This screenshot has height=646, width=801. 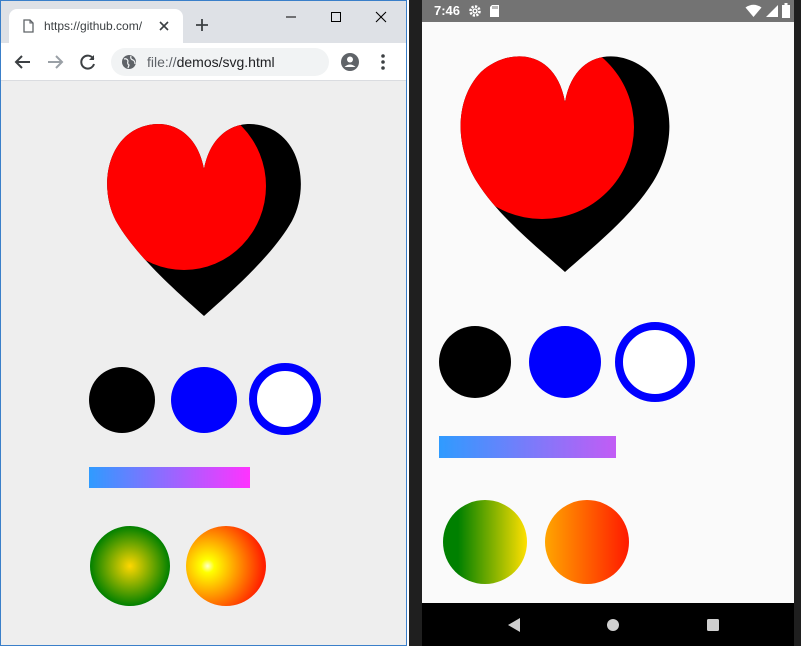 I want to click on wifi-icon, so click(x=753, y=10).